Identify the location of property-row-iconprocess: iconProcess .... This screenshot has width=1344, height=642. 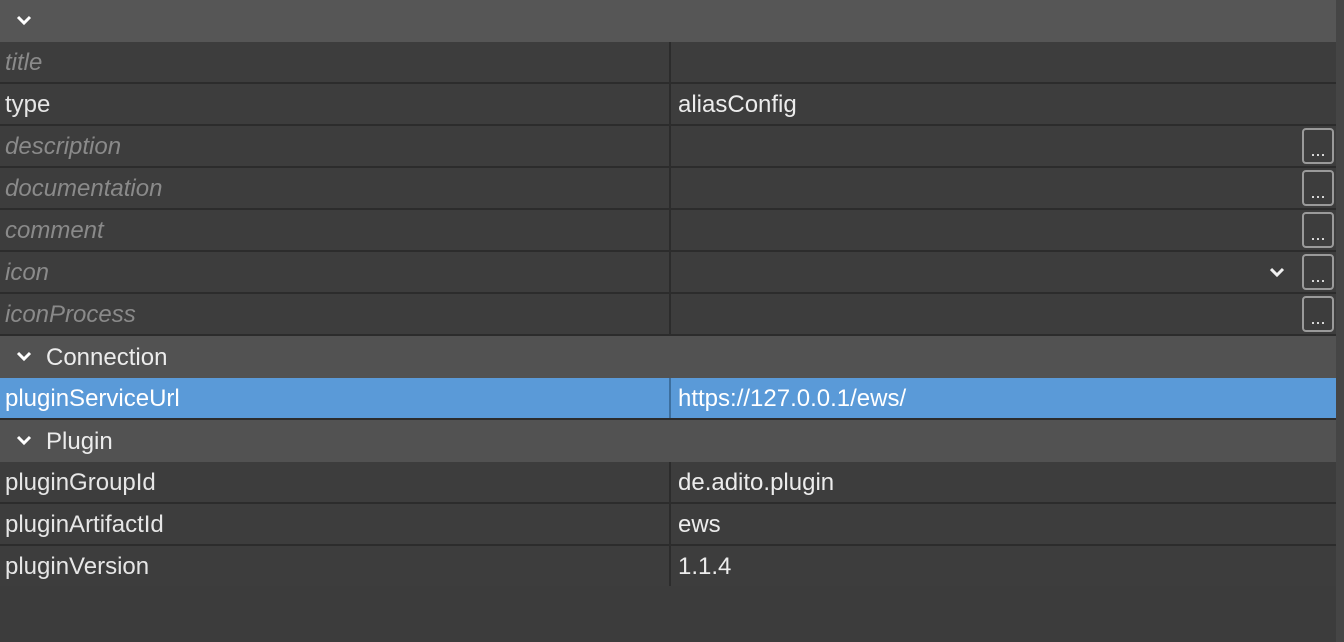
(668, 315).